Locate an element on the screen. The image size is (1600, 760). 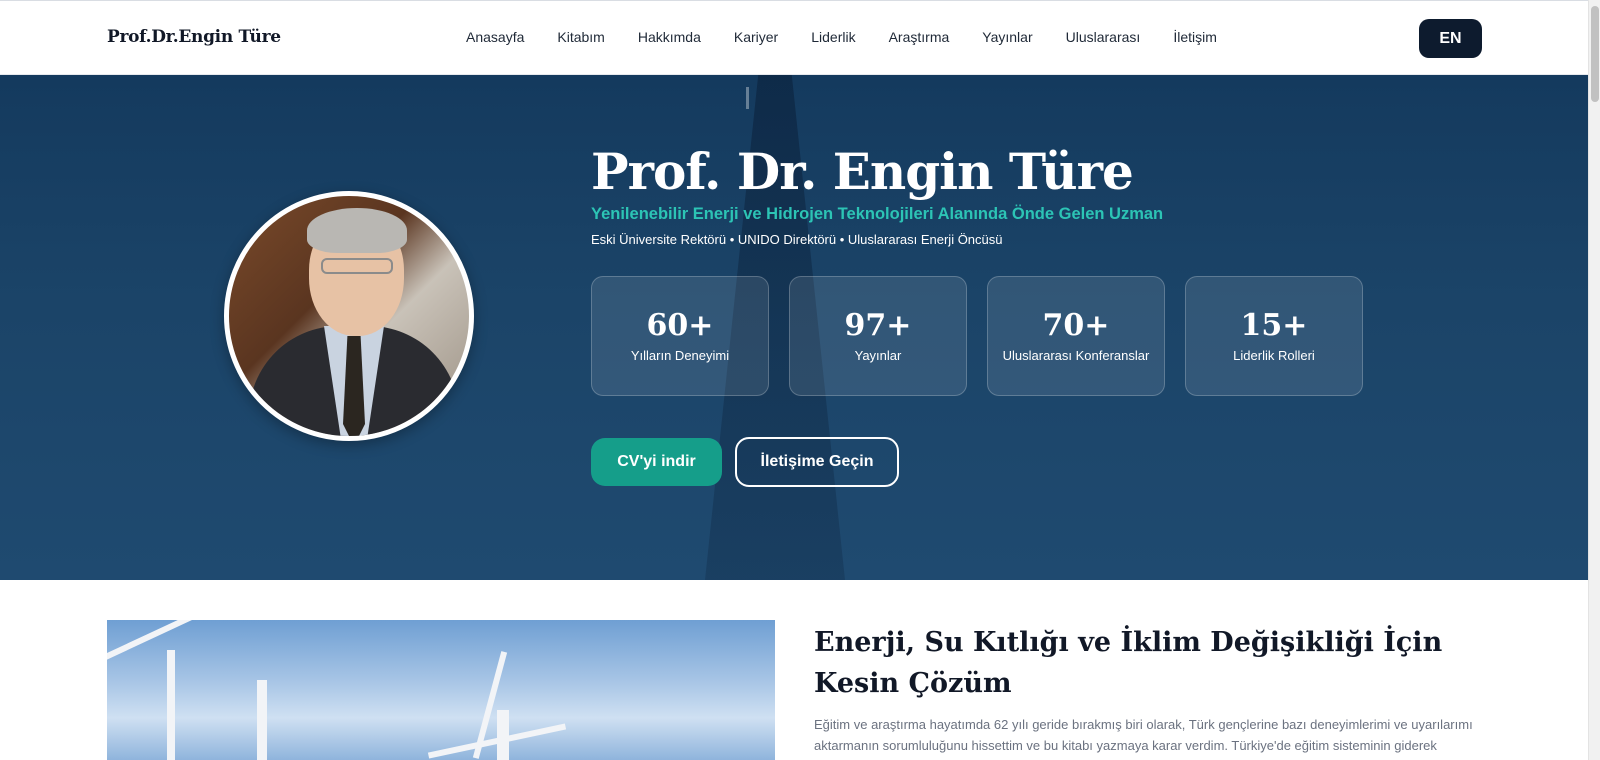
stat-card: 97+ Yayınlar is located at coordinates (878, 336).